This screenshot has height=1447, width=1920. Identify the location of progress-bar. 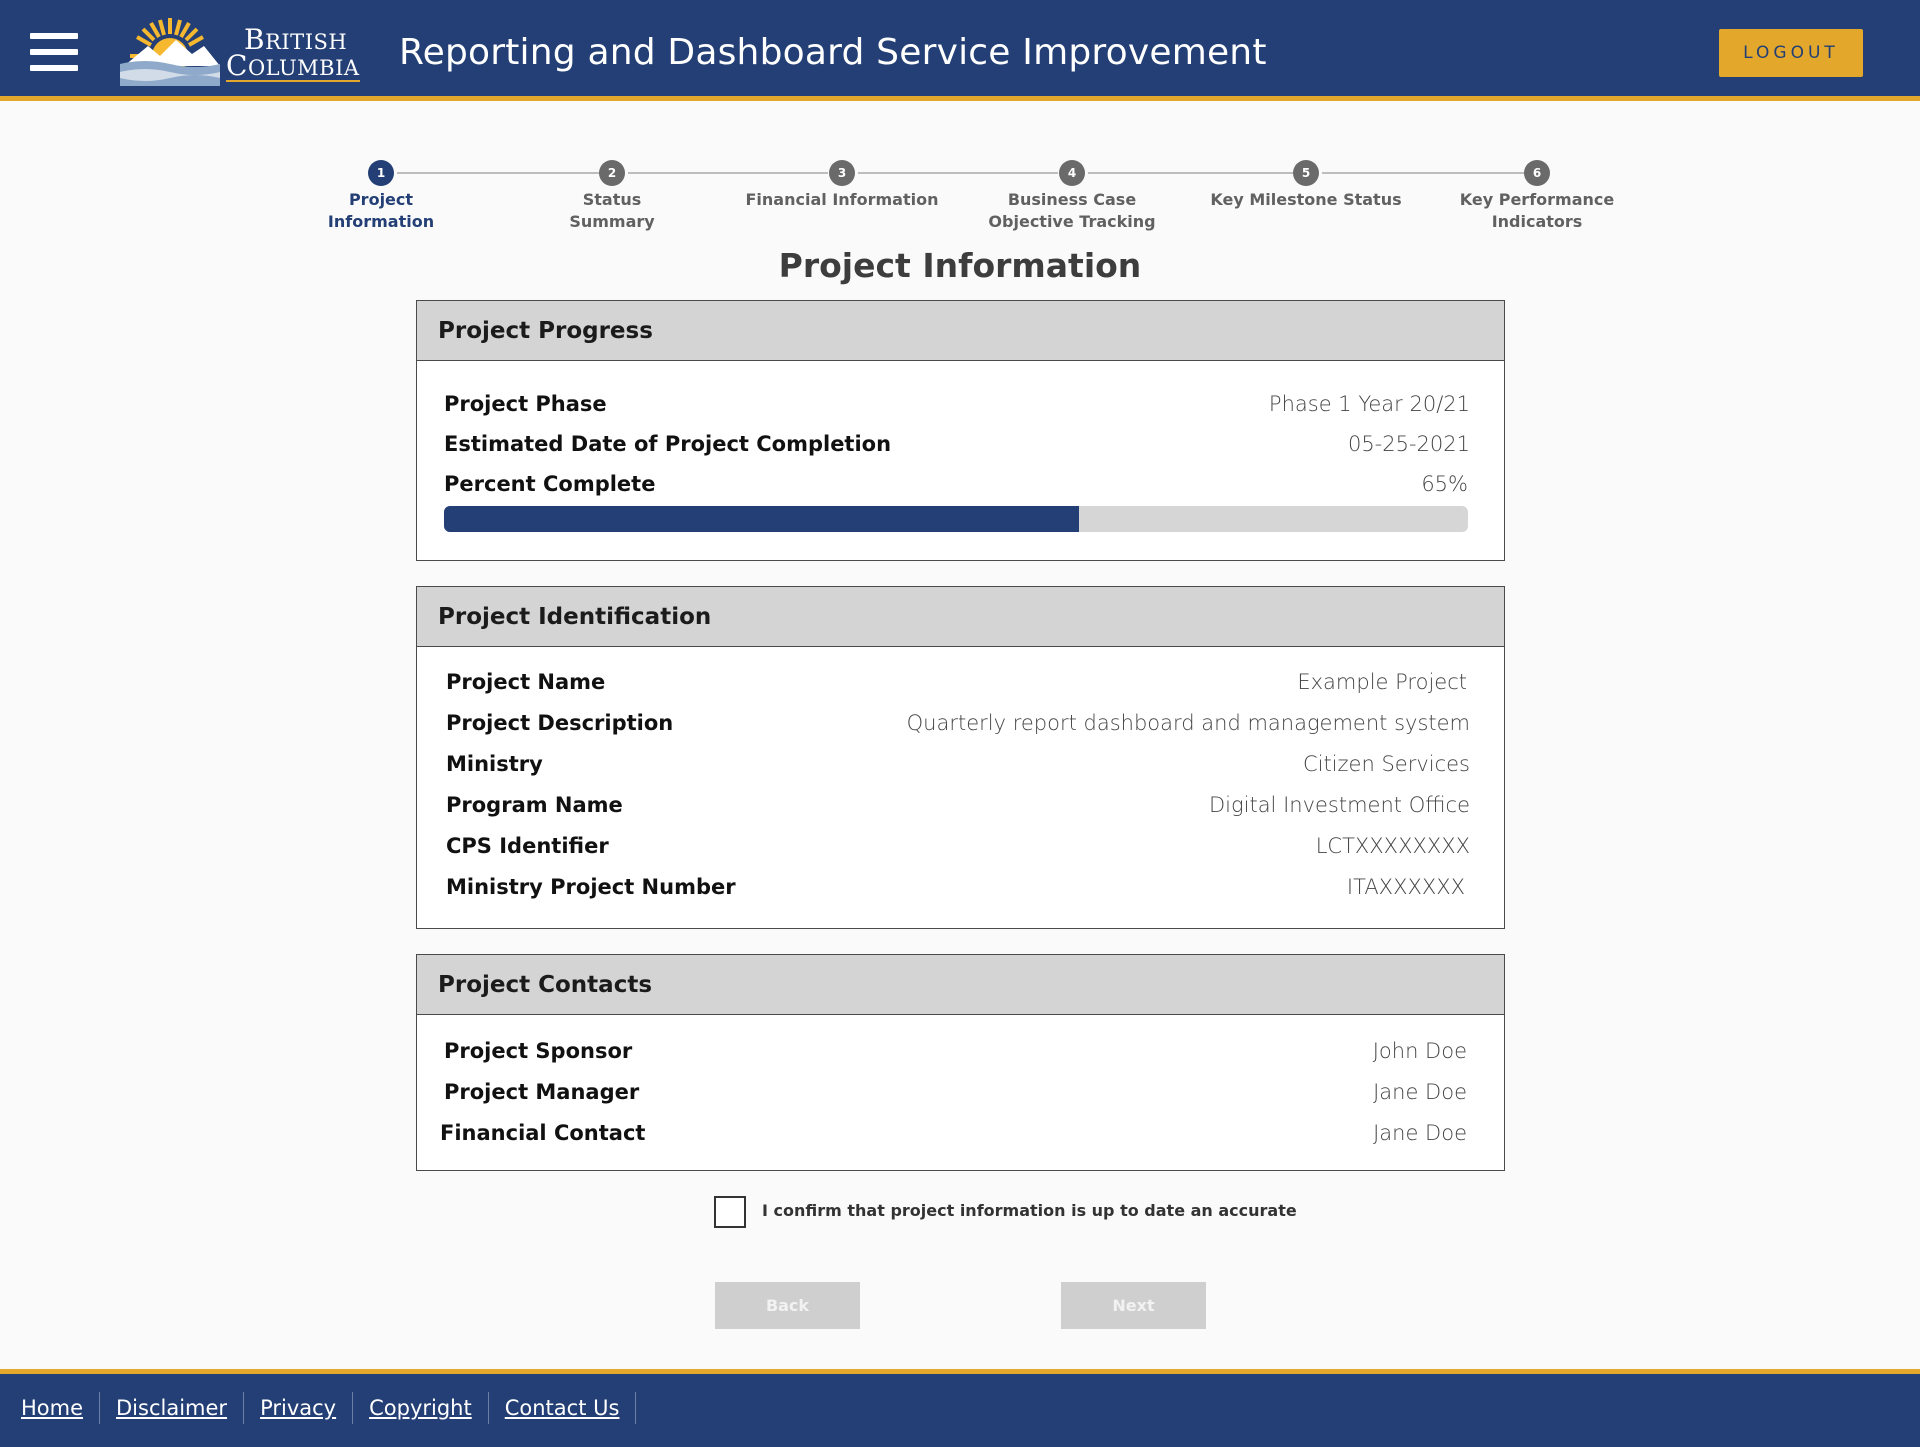
(956, 519).